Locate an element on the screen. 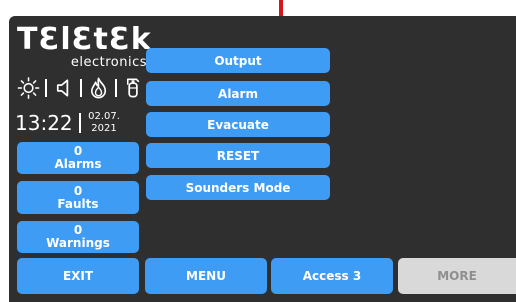 Image resolution: width=516 pixels, height=302 pixels. teletek-logo: TƐlƐtƐk electronics is located at coordinates (84, 47).